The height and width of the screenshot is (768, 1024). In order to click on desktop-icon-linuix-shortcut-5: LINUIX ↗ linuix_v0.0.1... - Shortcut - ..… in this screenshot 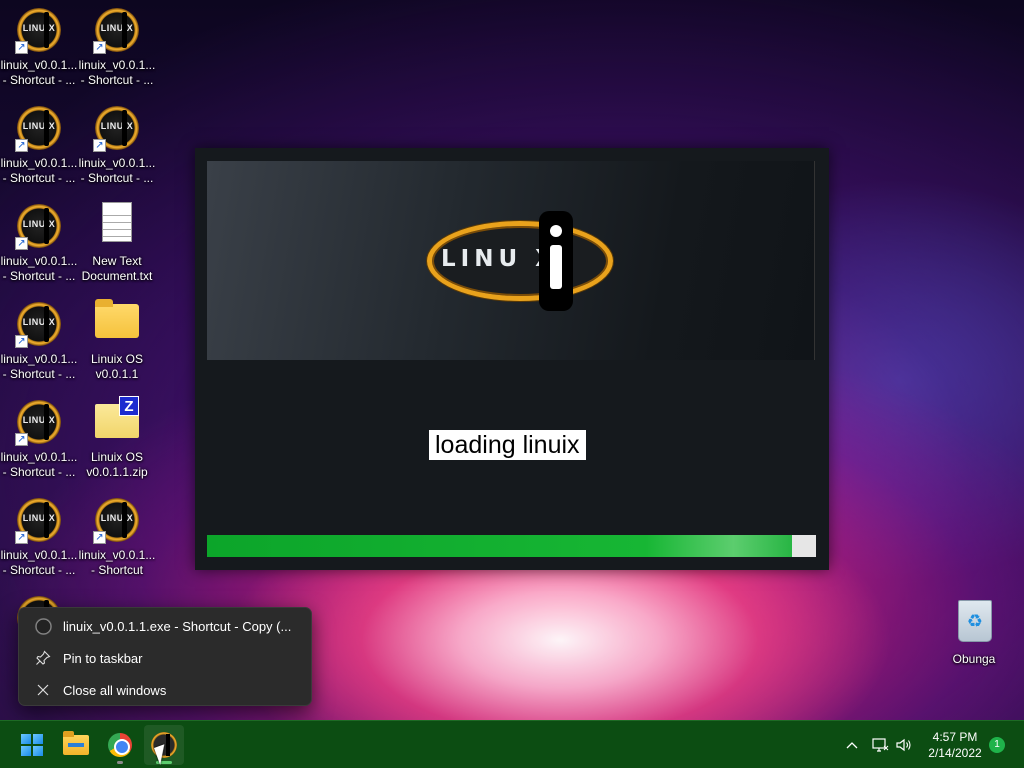, I will do `click(39, 442)`.